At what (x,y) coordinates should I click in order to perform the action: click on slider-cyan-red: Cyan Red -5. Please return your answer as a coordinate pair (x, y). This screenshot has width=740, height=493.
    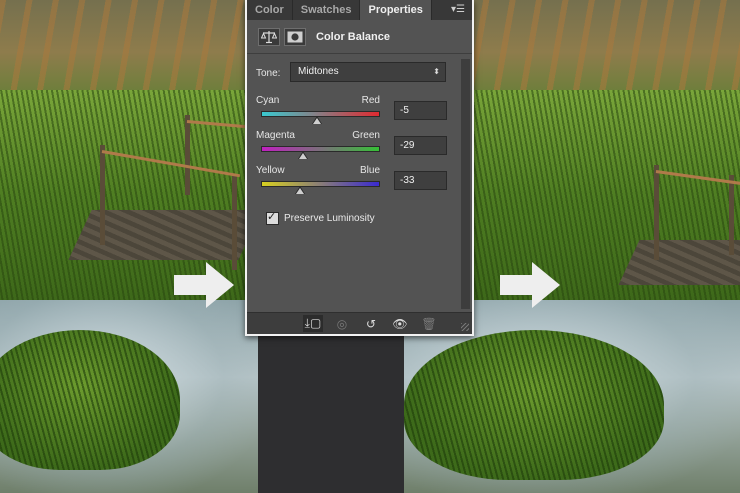
    Looking at the image, I should click on (351, 113).